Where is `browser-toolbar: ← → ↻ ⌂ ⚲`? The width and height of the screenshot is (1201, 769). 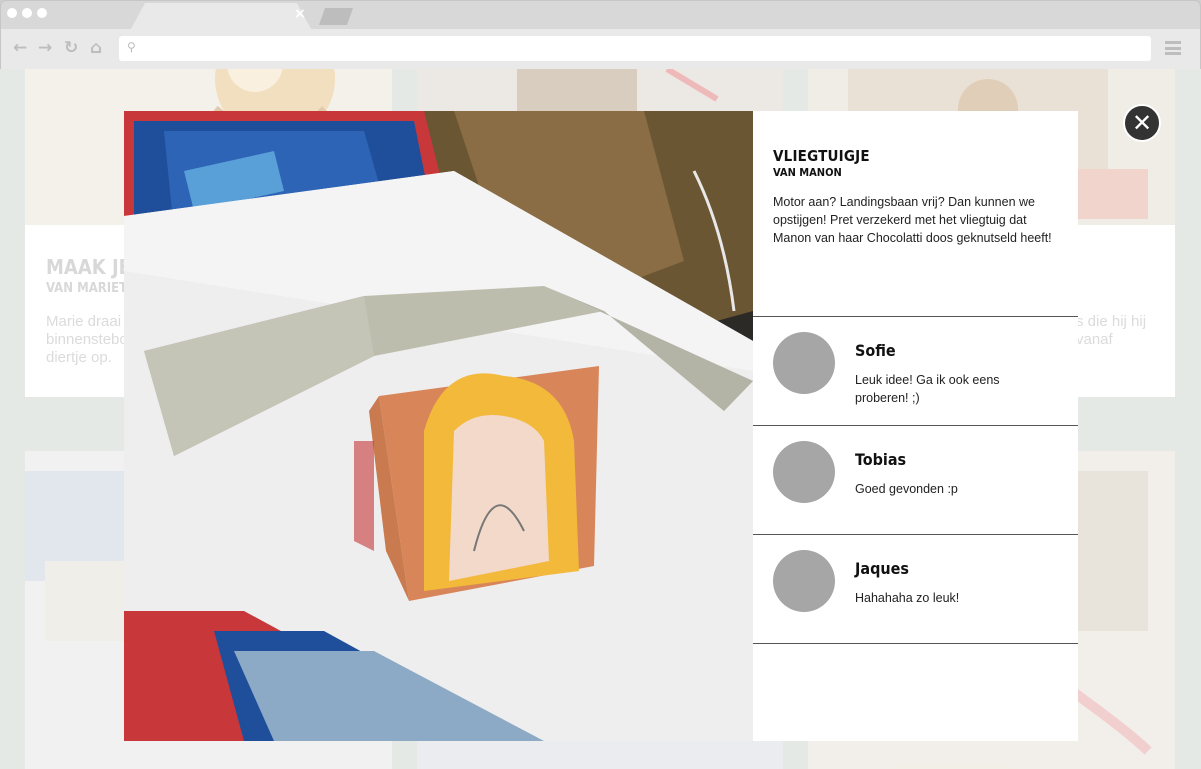 browser-toolbar: ← → ↻ ⌂ ⚲ is located at coordinates (600, 49).